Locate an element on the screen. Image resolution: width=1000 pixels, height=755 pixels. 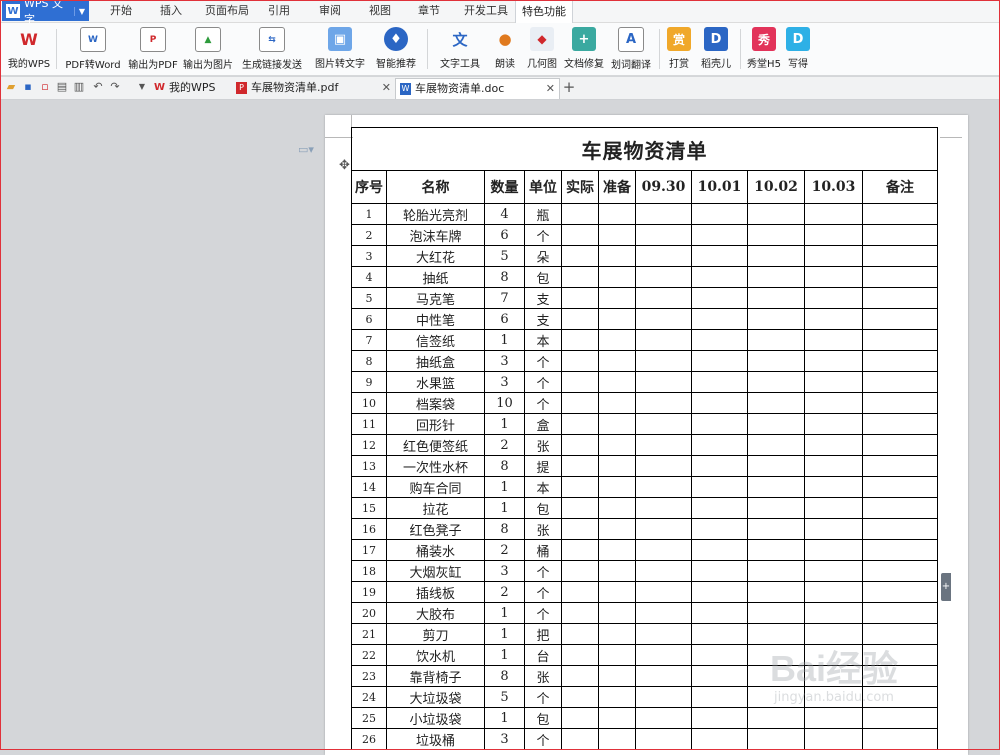
table-cell: 包 is located at coordinates (543, 277).